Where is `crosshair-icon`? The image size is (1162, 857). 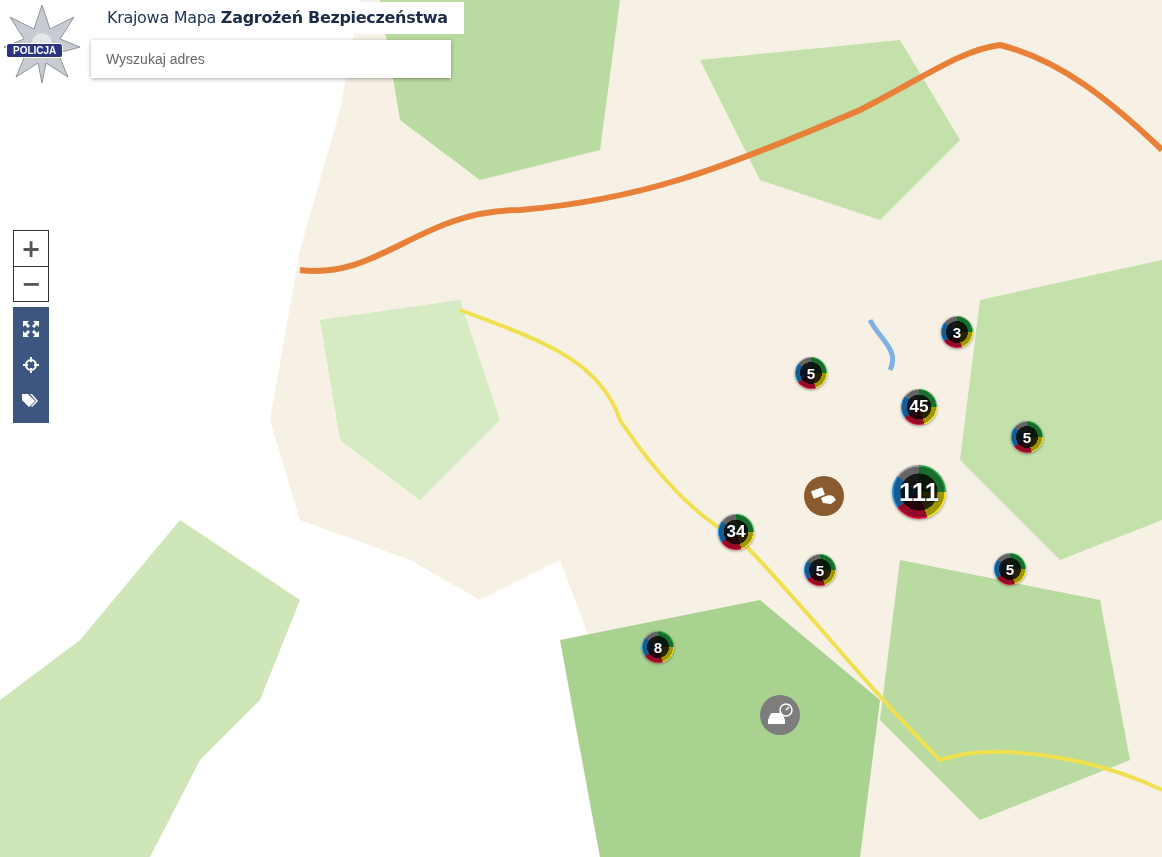 crosshair-icon is located at coordinates (31, 365).